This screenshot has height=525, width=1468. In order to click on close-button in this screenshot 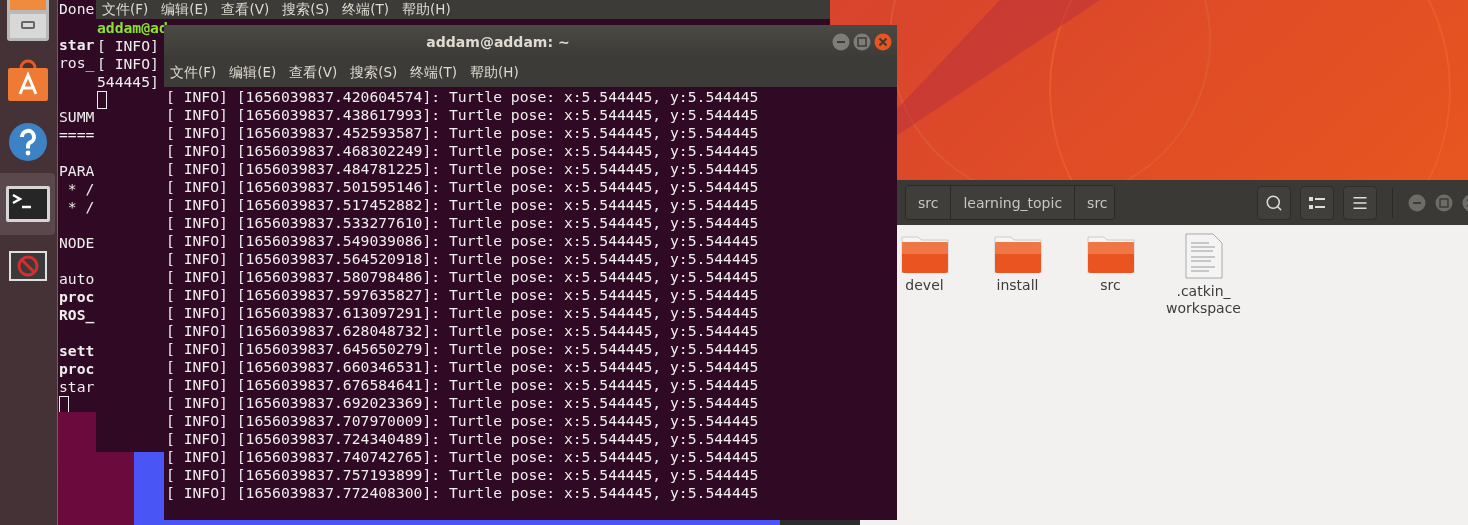, I will do `click(883, 41)`.